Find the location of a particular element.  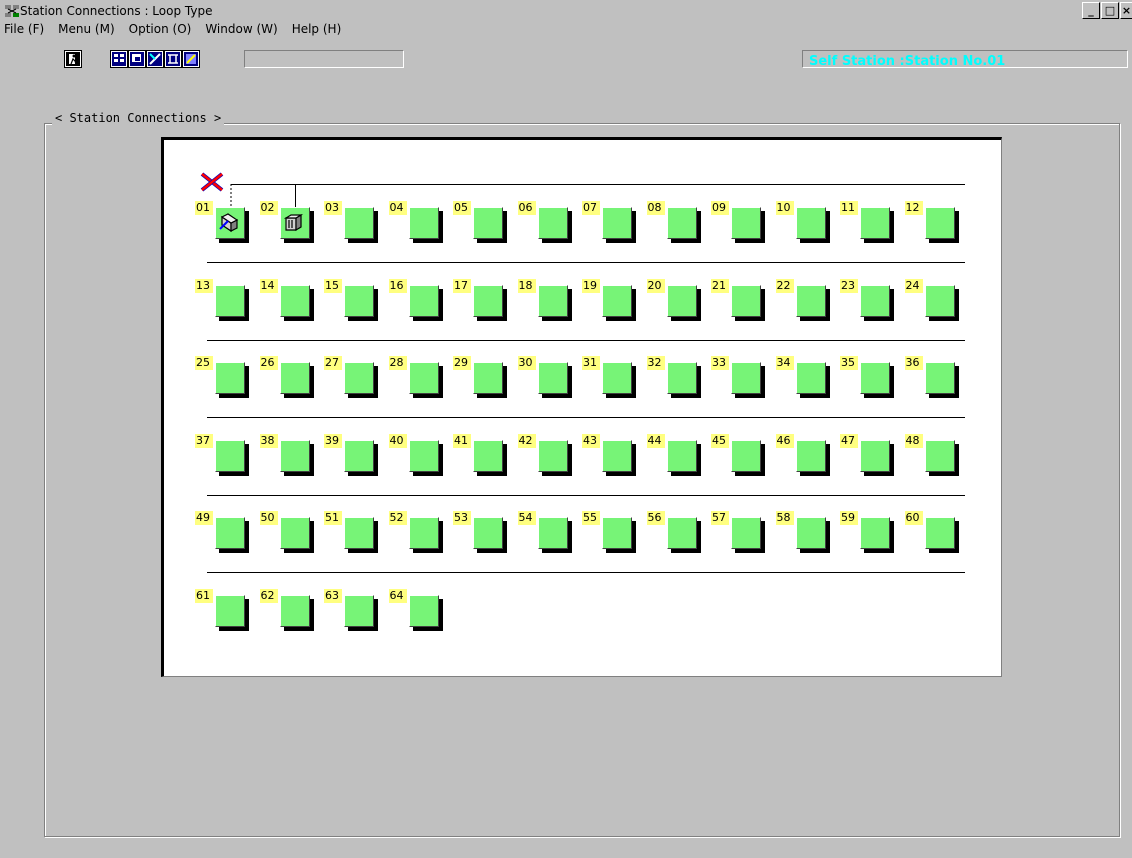

station-15: 15 is located at coordinates (351, 300).